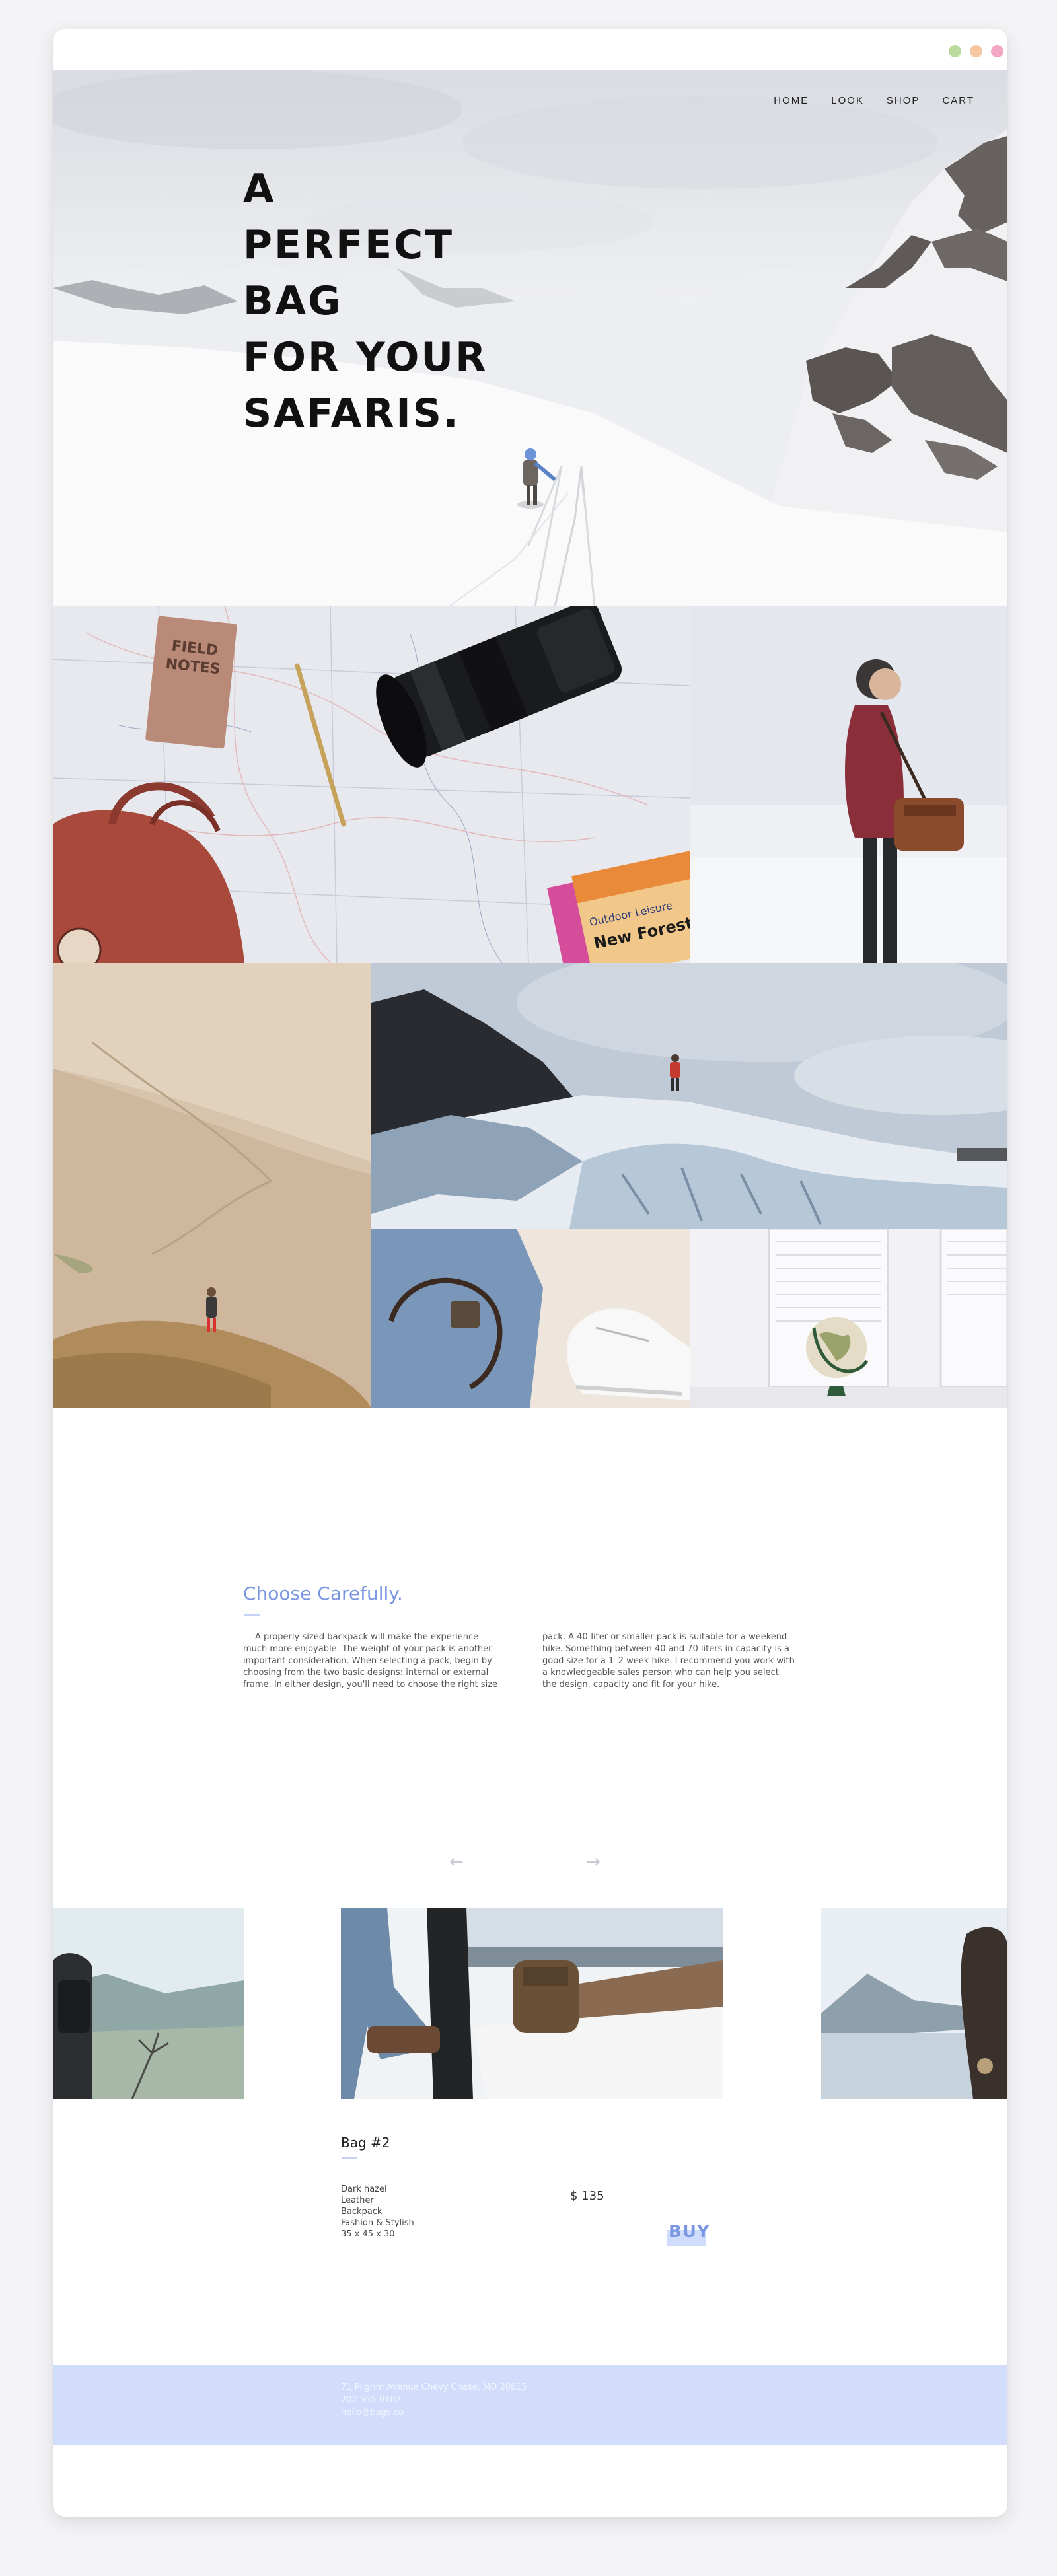 The width and height of the screenshot is (1057, 2576). Describe the element at coordinates (914, 2004) in the screenshot. I see `carousel-slide-next` at that location.